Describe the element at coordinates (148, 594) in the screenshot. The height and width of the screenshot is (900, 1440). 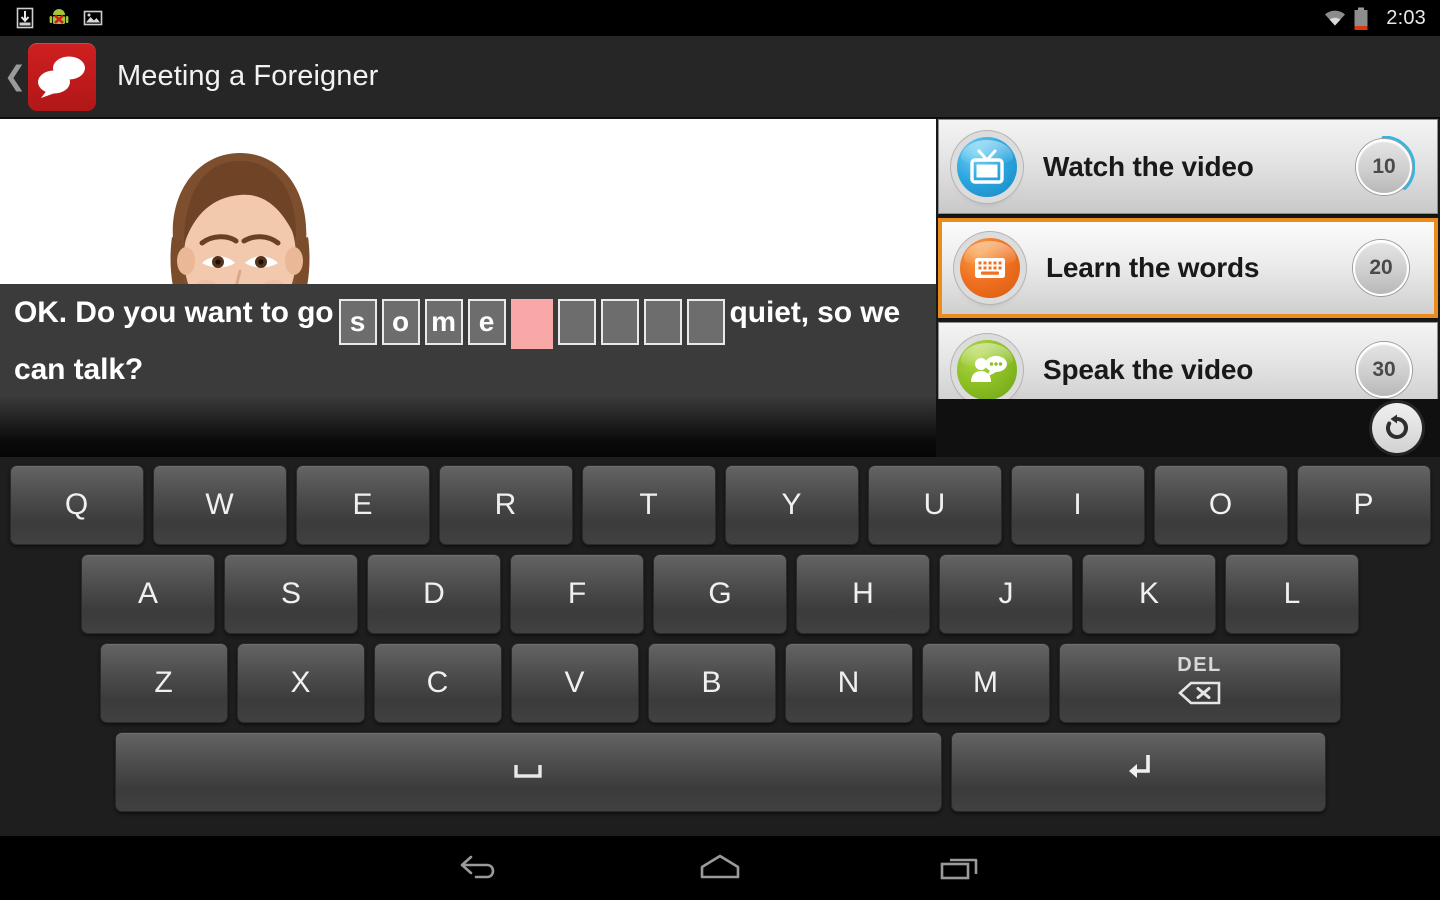
I see `key-a: A` at that location.